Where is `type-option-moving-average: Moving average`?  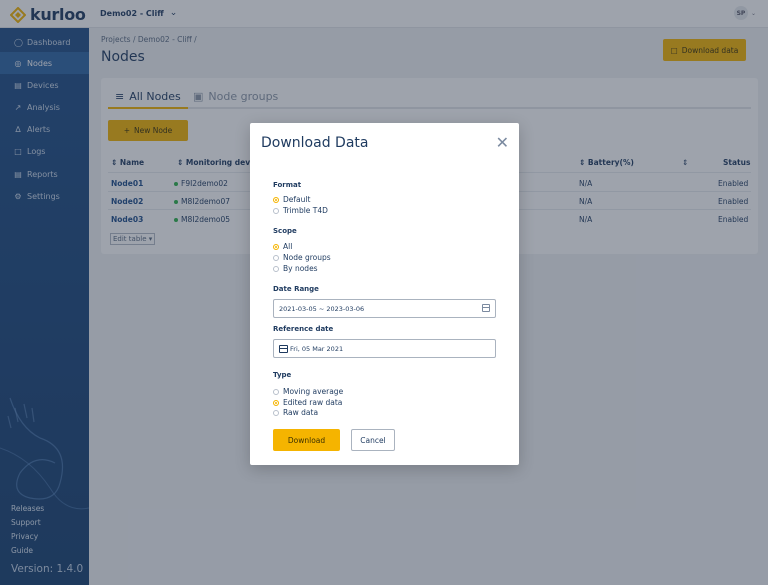
type-option-moving-average: Moving average is located at coordinates (308, 391).